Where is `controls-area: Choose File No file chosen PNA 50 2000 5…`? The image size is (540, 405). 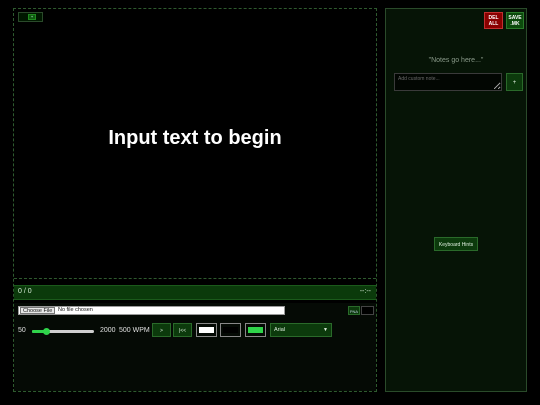
controls-area: Choose File No file chosen PNA 50 2000 5… is located at coordinates (195, 347).